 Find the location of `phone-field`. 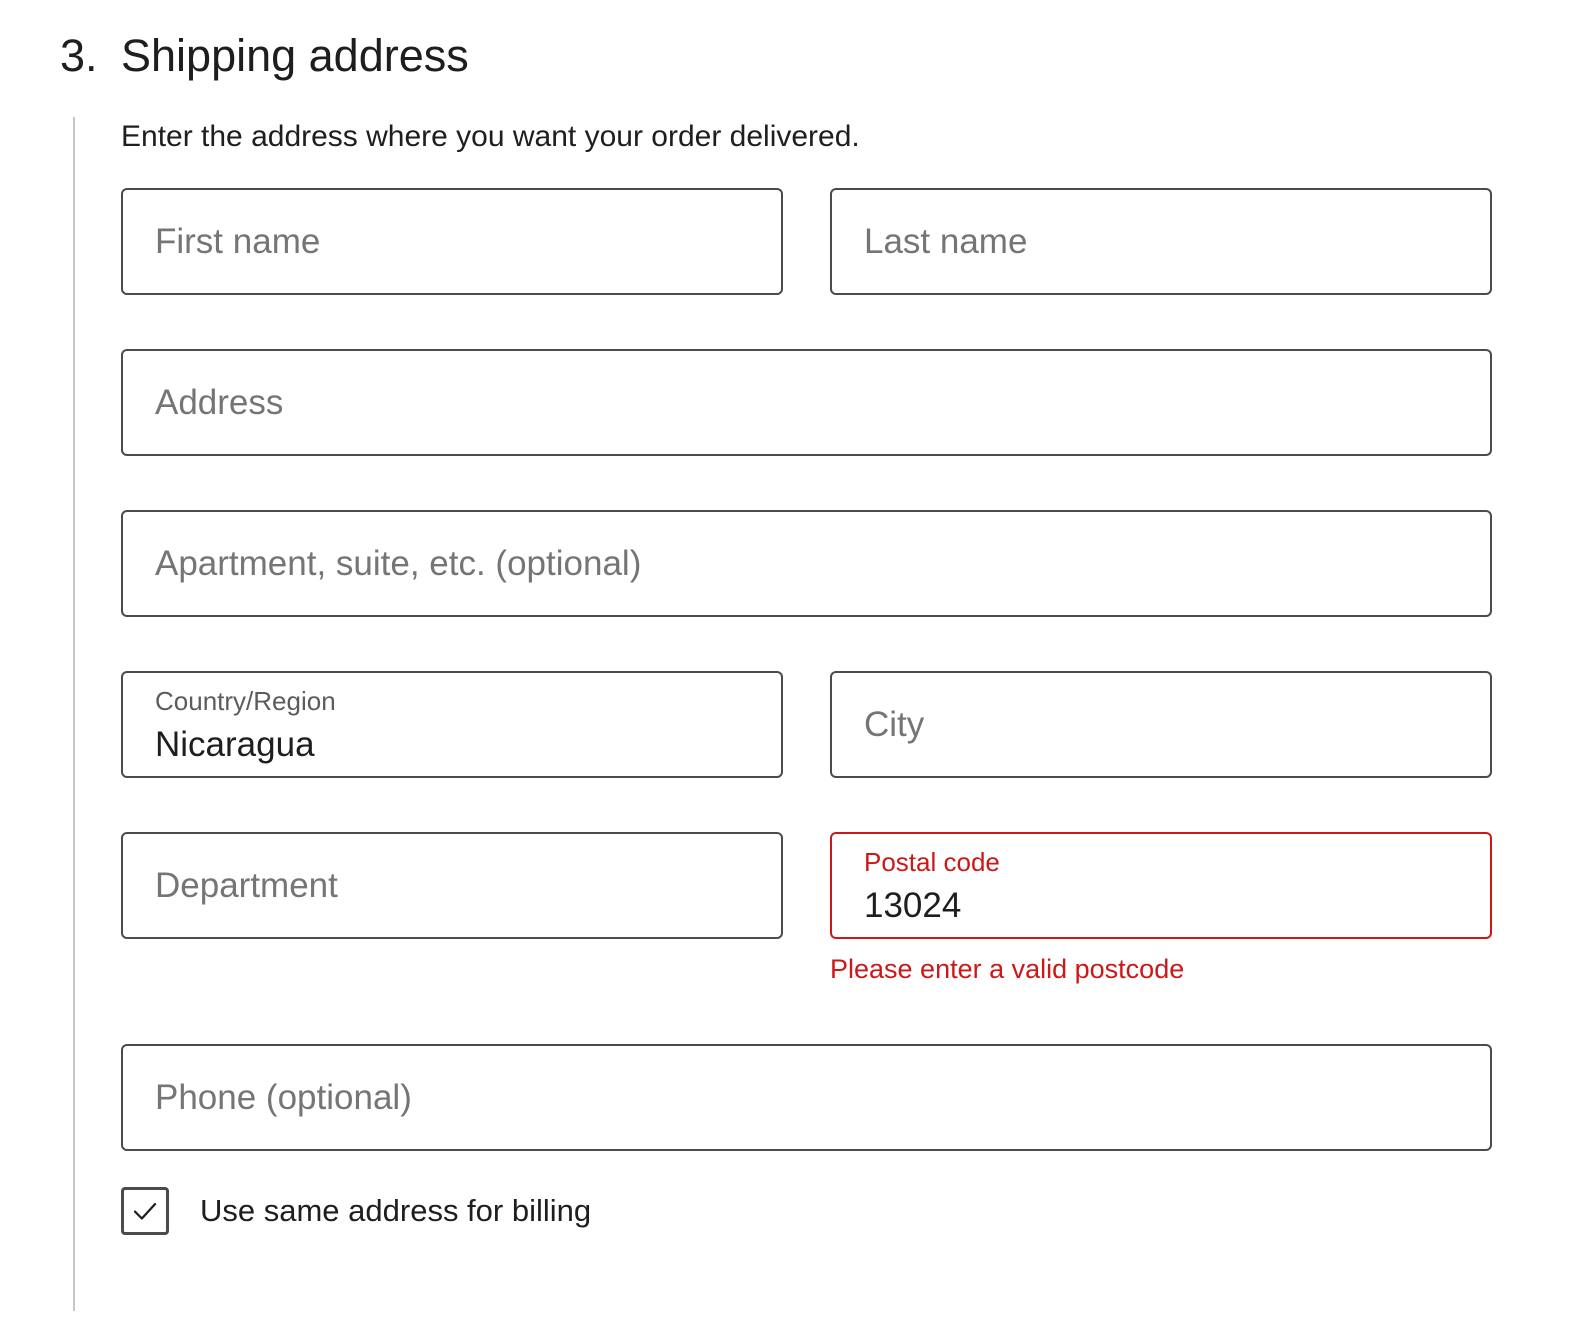

phone-field is located at coordinates (806, 1097).